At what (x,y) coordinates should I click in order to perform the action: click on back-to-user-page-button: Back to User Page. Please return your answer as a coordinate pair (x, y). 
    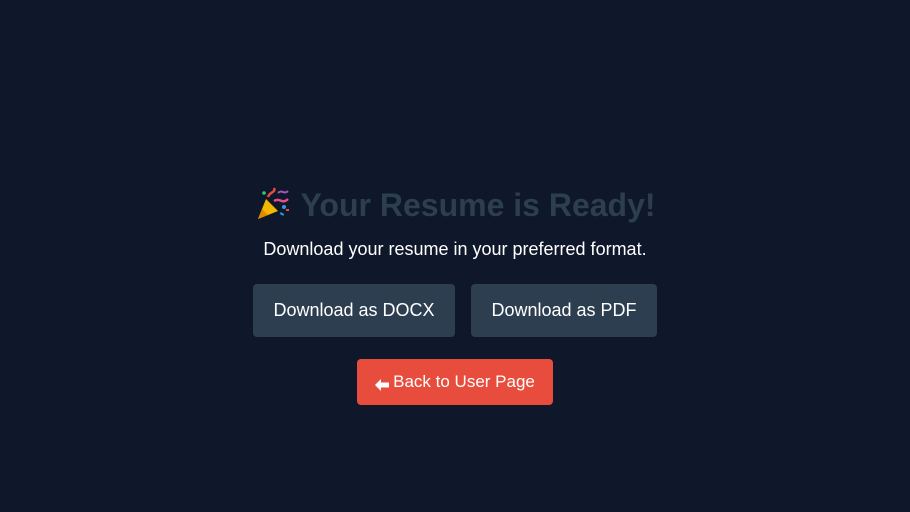
    Looking at the image, I should click on (455, 382).